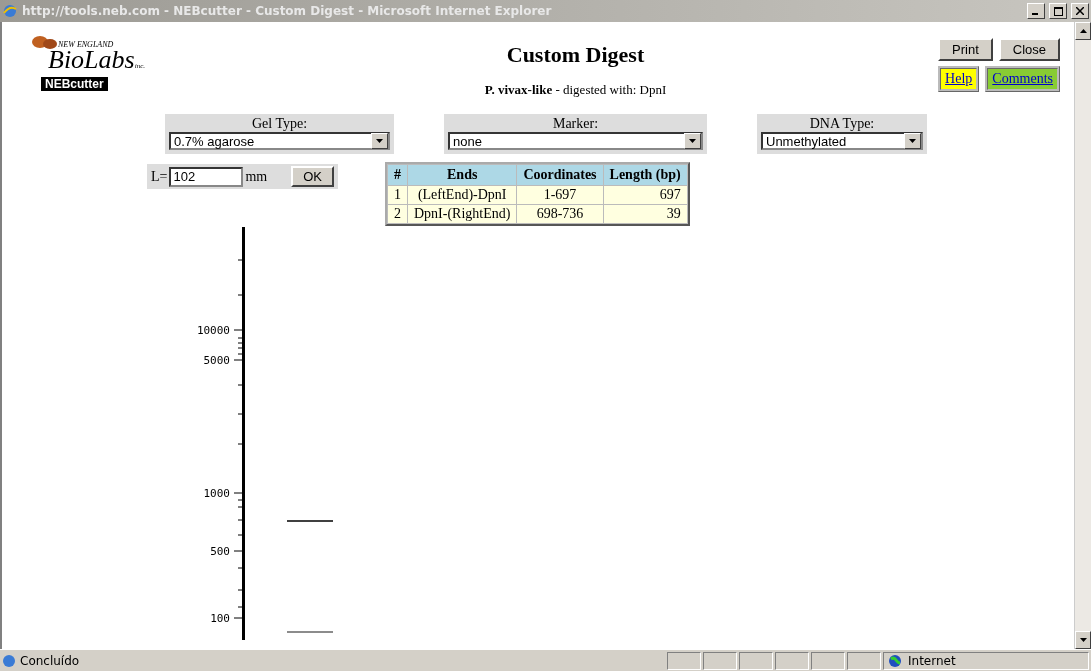 This screenshot has width=1091, height=671. Describe the element at coordinates (895, 660) in the screenshot. I see `globe-icon` at that location.